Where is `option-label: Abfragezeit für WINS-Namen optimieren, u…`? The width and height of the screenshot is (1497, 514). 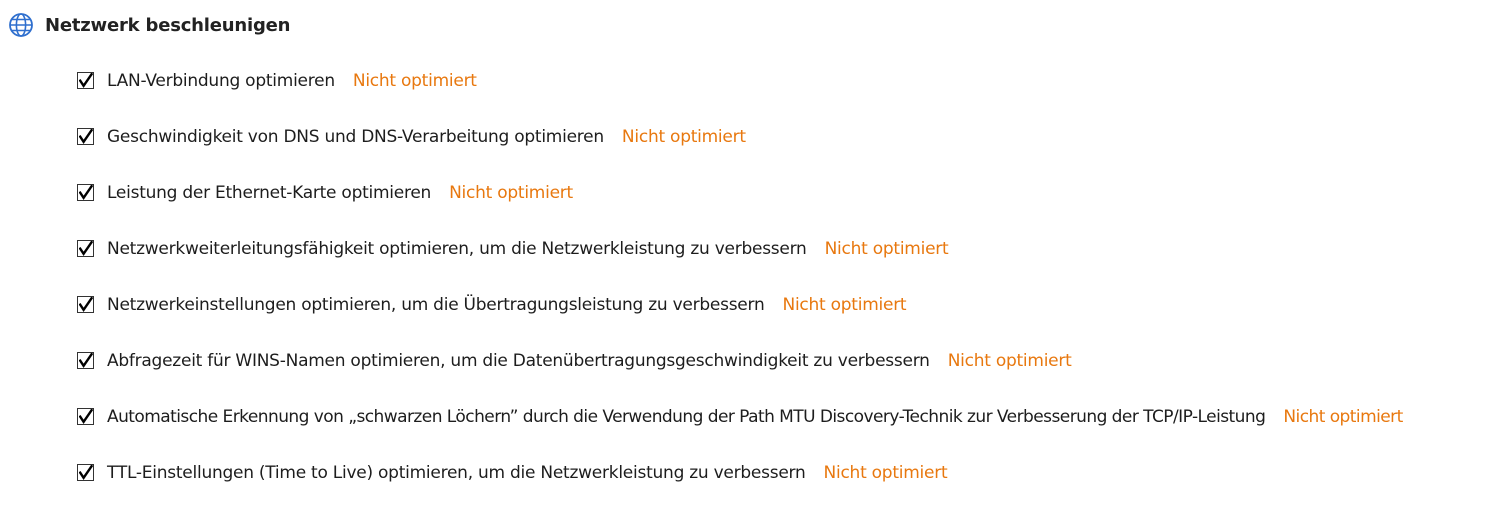 option-label: Abfragezeit für WINS-Namen optimieren, u… is located at coordinates (518, 361).